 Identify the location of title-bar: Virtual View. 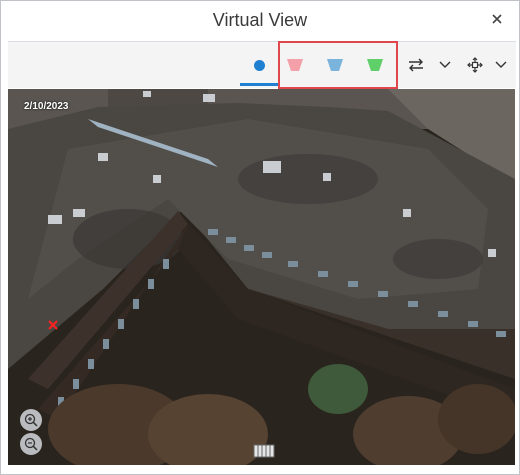
(260, 21).